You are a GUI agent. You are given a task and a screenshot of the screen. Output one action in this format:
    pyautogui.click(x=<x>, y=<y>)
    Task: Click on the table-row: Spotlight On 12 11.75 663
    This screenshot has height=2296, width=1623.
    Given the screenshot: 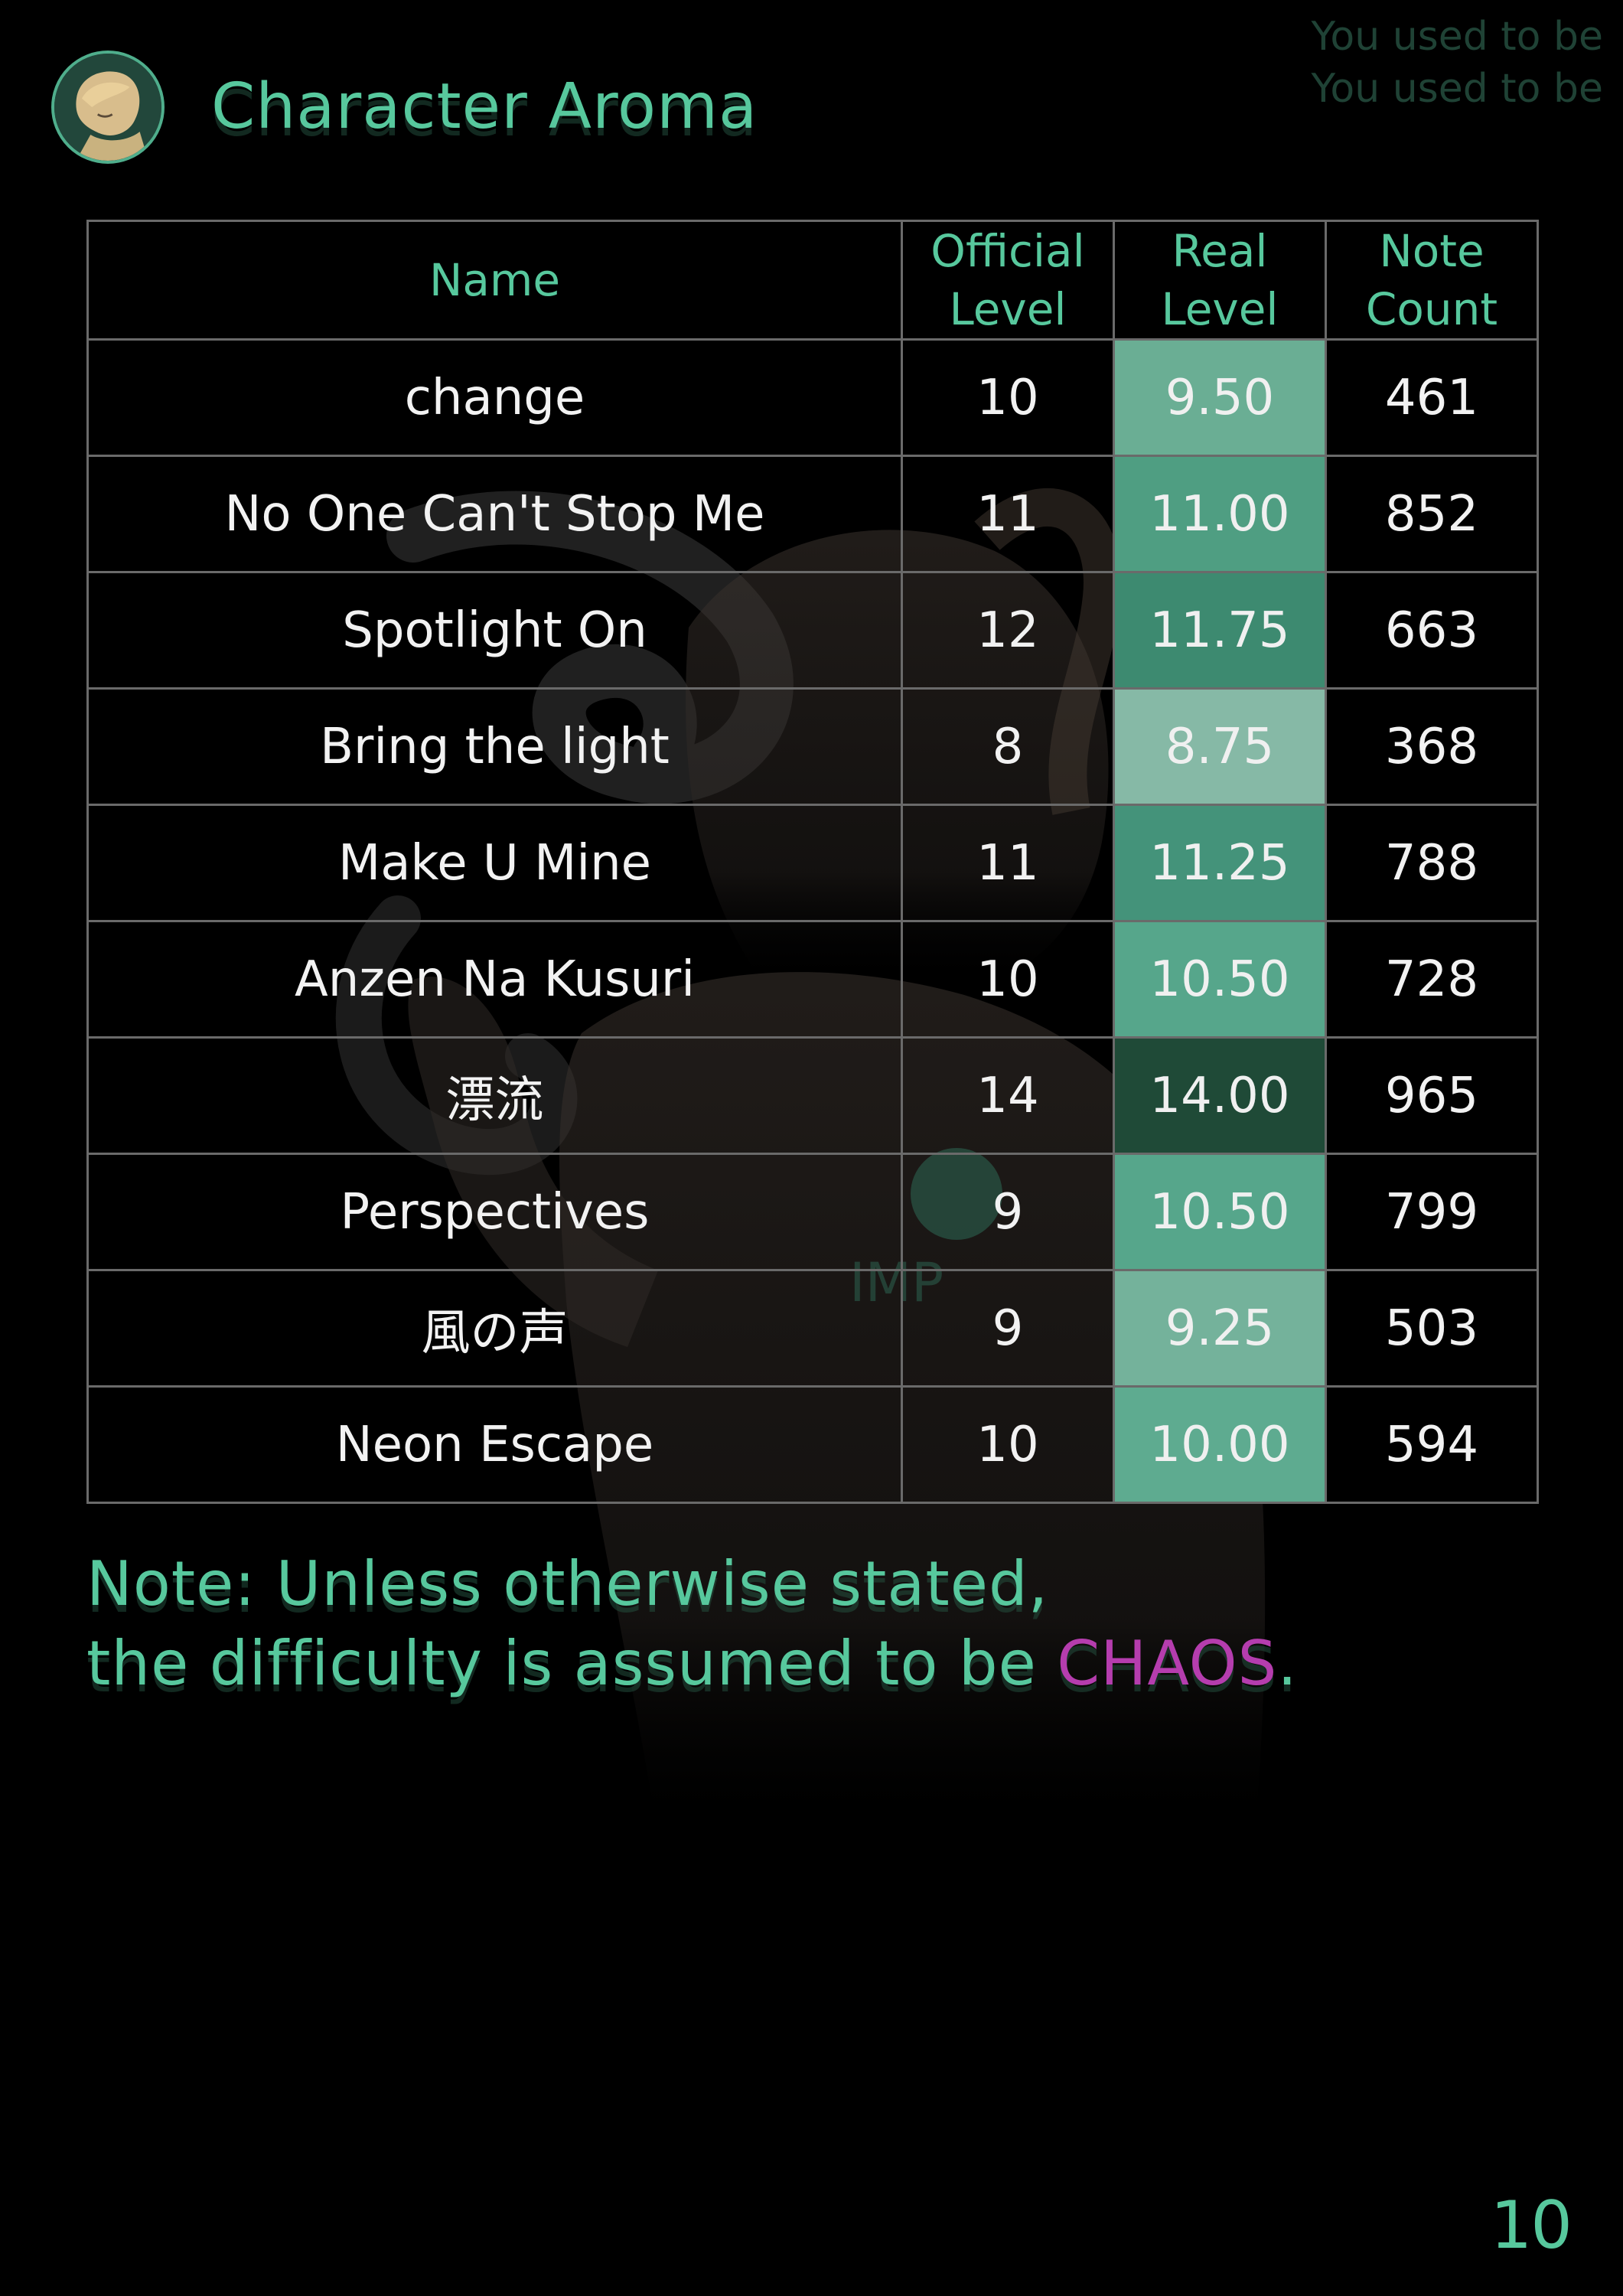 What is the action you would take?
    pyautogui.click(x=812, y=630)
    